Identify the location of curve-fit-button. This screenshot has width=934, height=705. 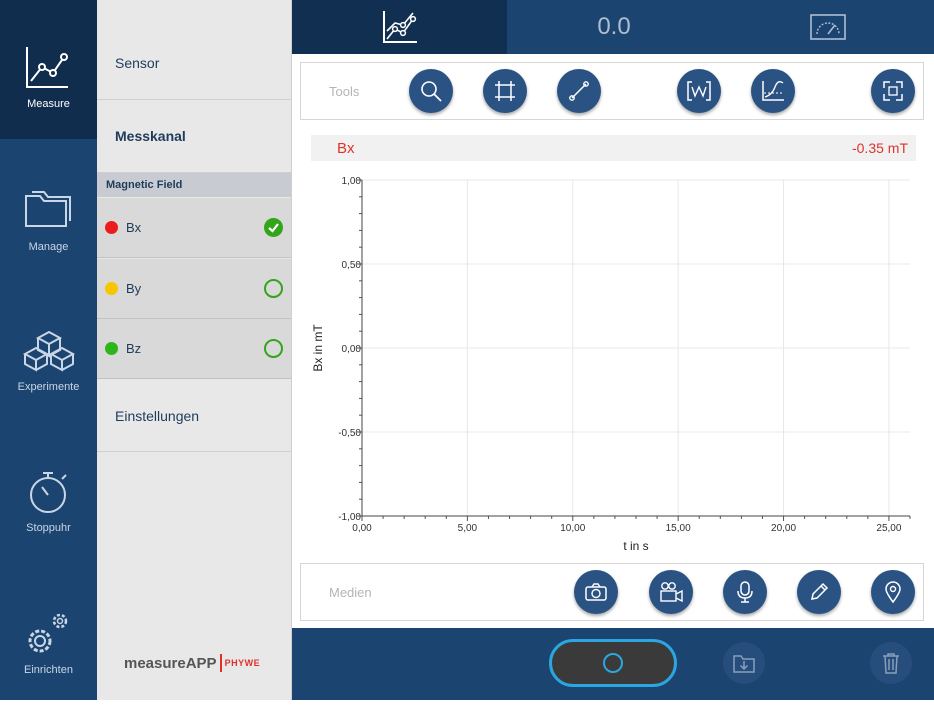
(773, 91).